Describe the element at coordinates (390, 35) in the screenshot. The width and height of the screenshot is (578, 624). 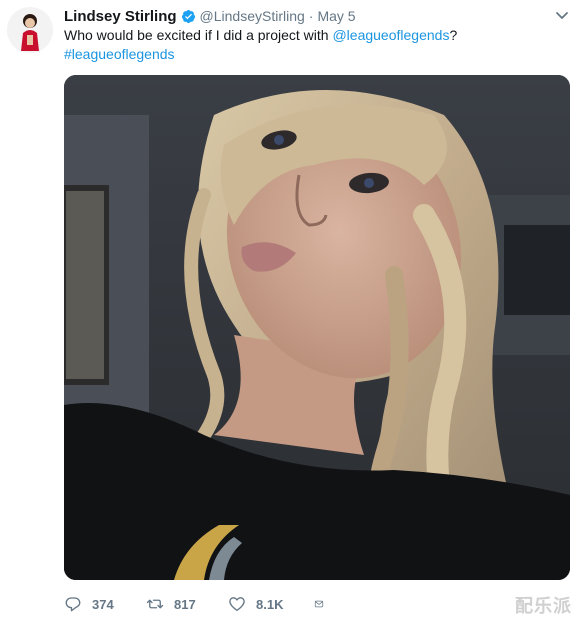
I see `mention-link: @leagueoflegends` at that location.